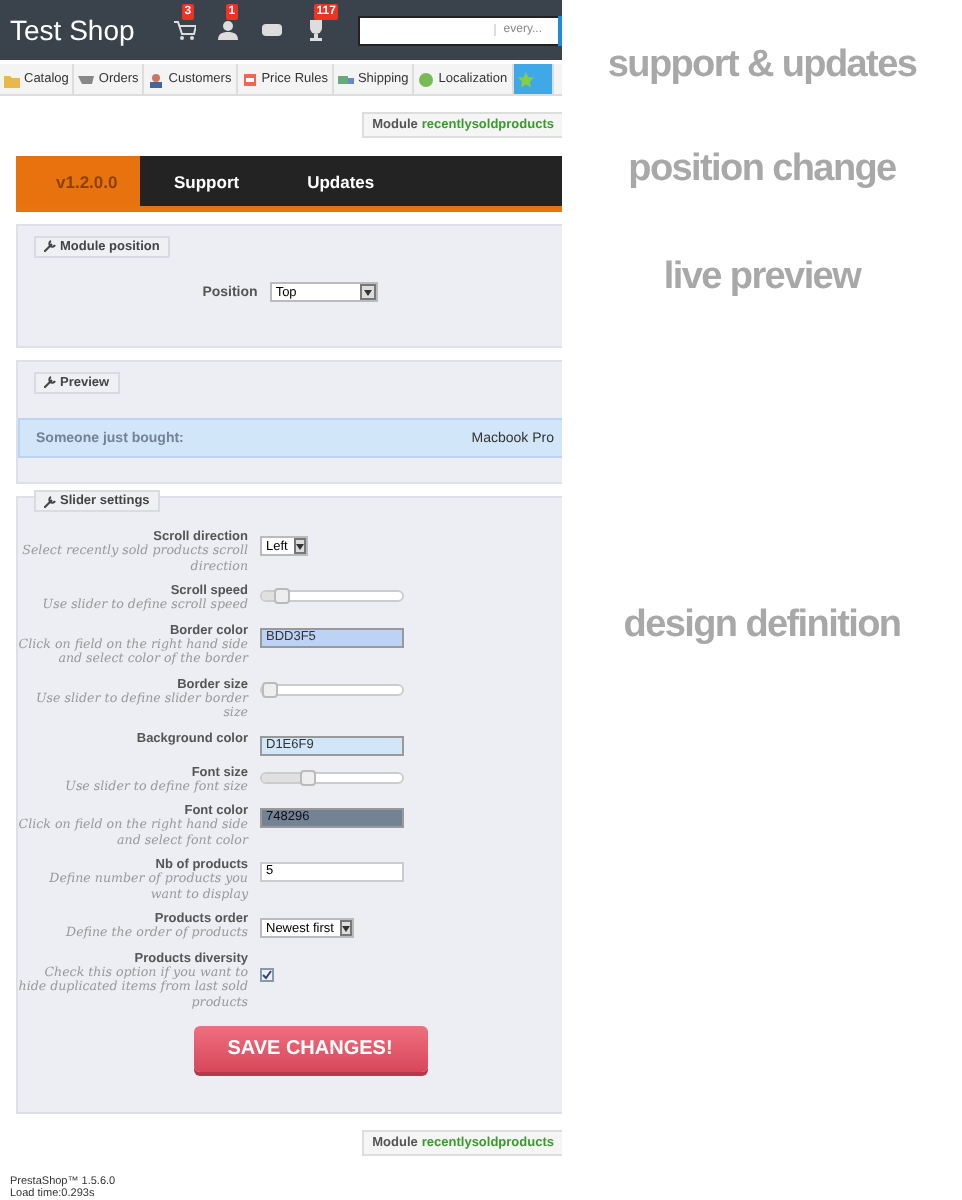 This screenshot has width=962, height=1200. Describe the element at coordinates (341, 181) in the screenshot. I see `tab: Updates` at that location.